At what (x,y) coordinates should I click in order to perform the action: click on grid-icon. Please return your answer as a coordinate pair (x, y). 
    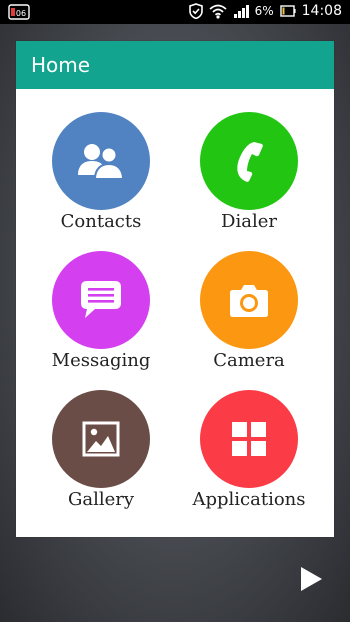
    Looking at the image, I should click on (249, 439).